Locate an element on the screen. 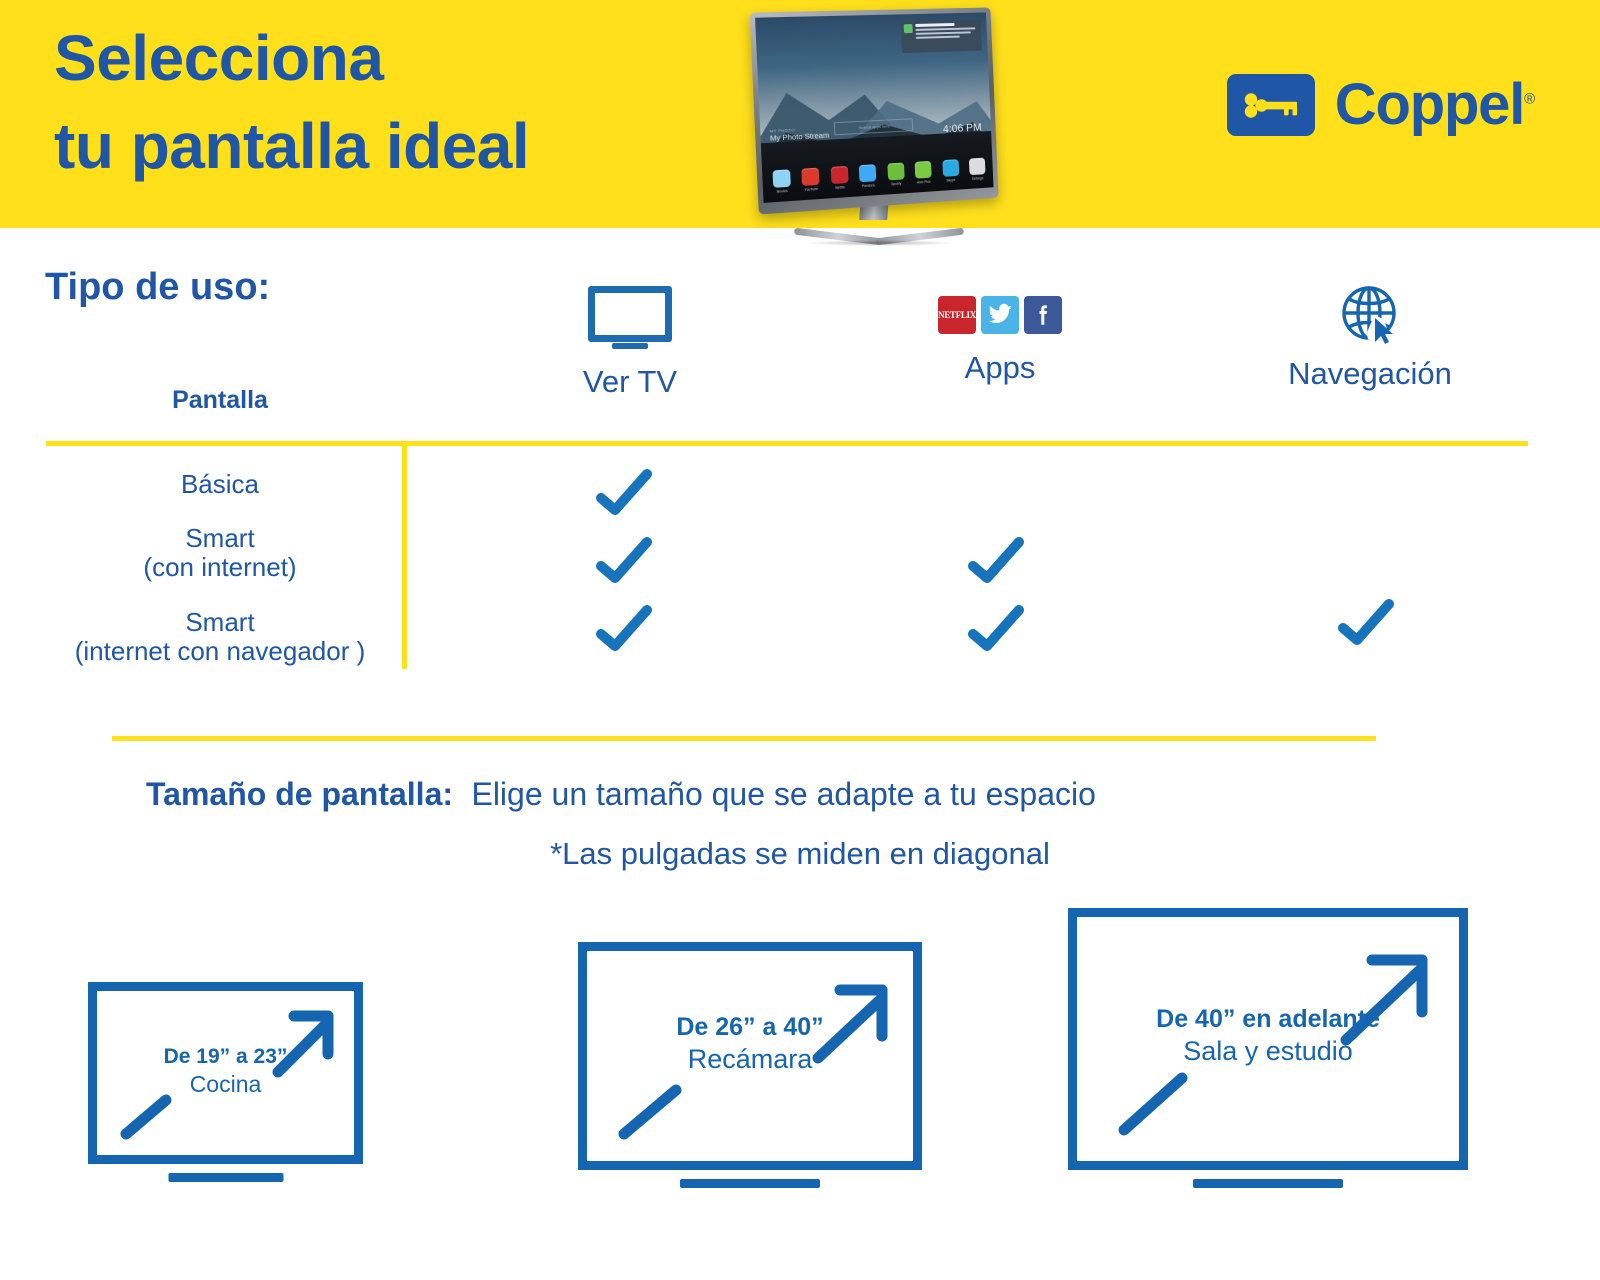  check-smart-navegador-apps is located at coordinates (996, 631).